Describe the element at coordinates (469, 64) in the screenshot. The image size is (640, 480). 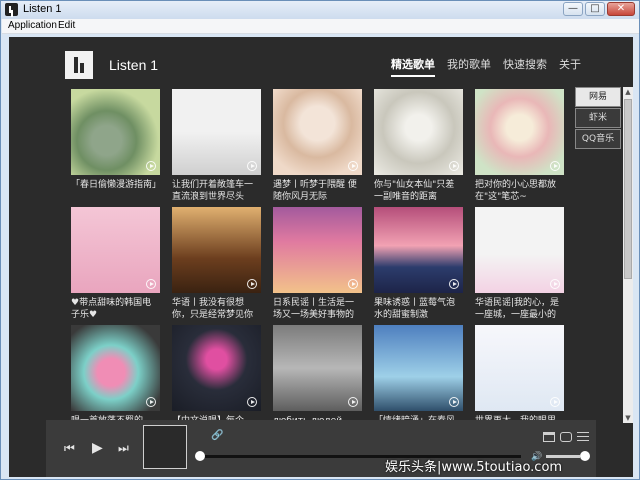
I see `tab-my-playlists: 我的歌单` at that location.